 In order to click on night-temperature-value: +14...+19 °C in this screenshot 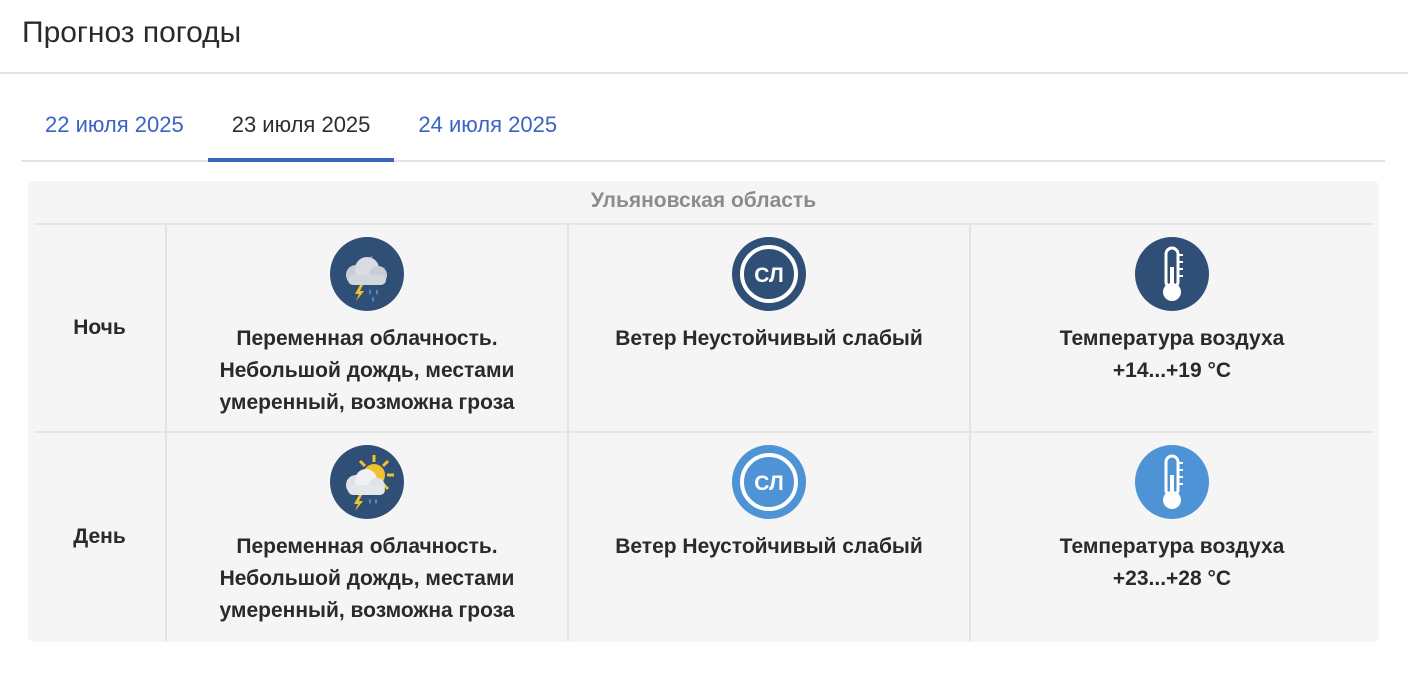, I will do `click(1172, 370)`.